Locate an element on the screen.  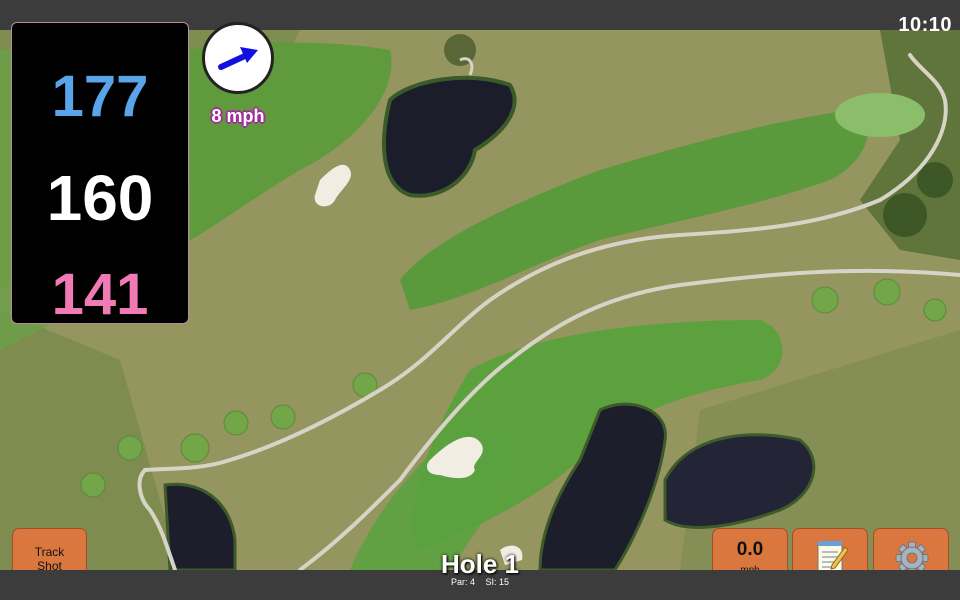
clock-time: 10:10 is located at coordinates (925, 25).